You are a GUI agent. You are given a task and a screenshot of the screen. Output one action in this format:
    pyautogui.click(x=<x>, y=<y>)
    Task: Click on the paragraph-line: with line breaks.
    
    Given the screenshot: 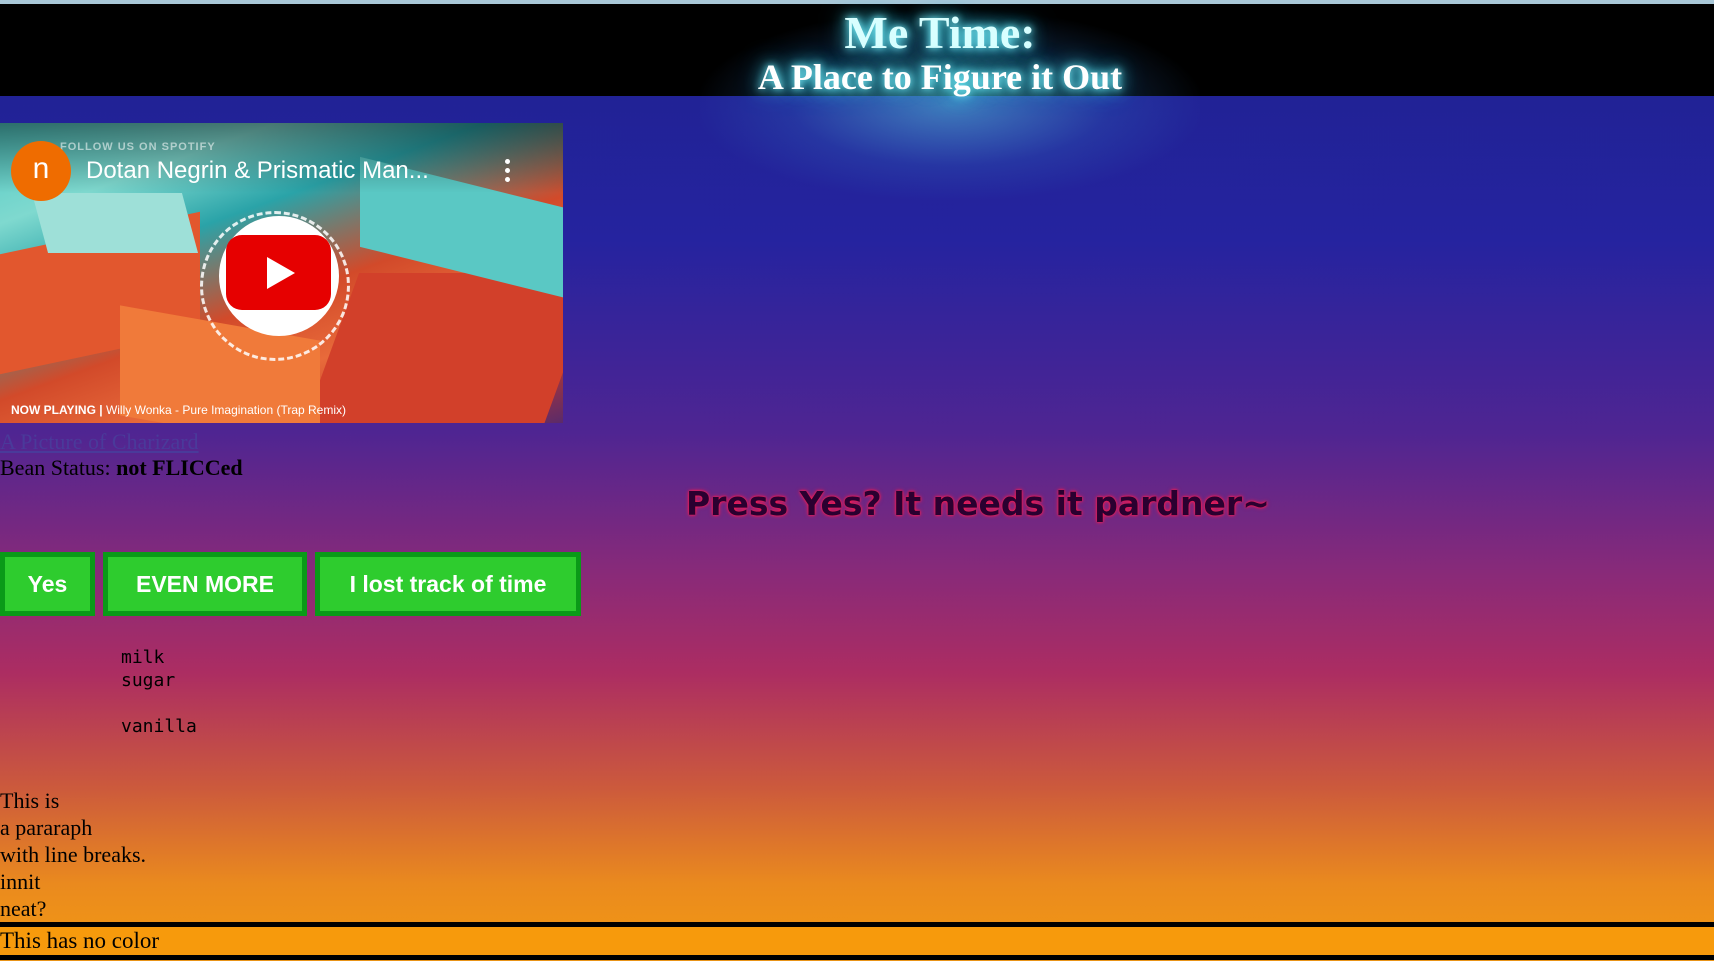 What is the action you would take?
    pyautogui.click(x=73, y=854)
    